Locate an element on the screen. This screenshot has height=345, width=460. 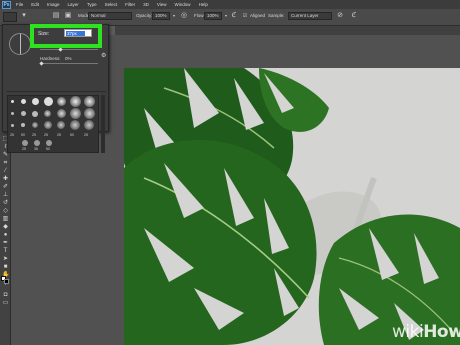
mode-select: Normal is located at coordinates (110, 16).